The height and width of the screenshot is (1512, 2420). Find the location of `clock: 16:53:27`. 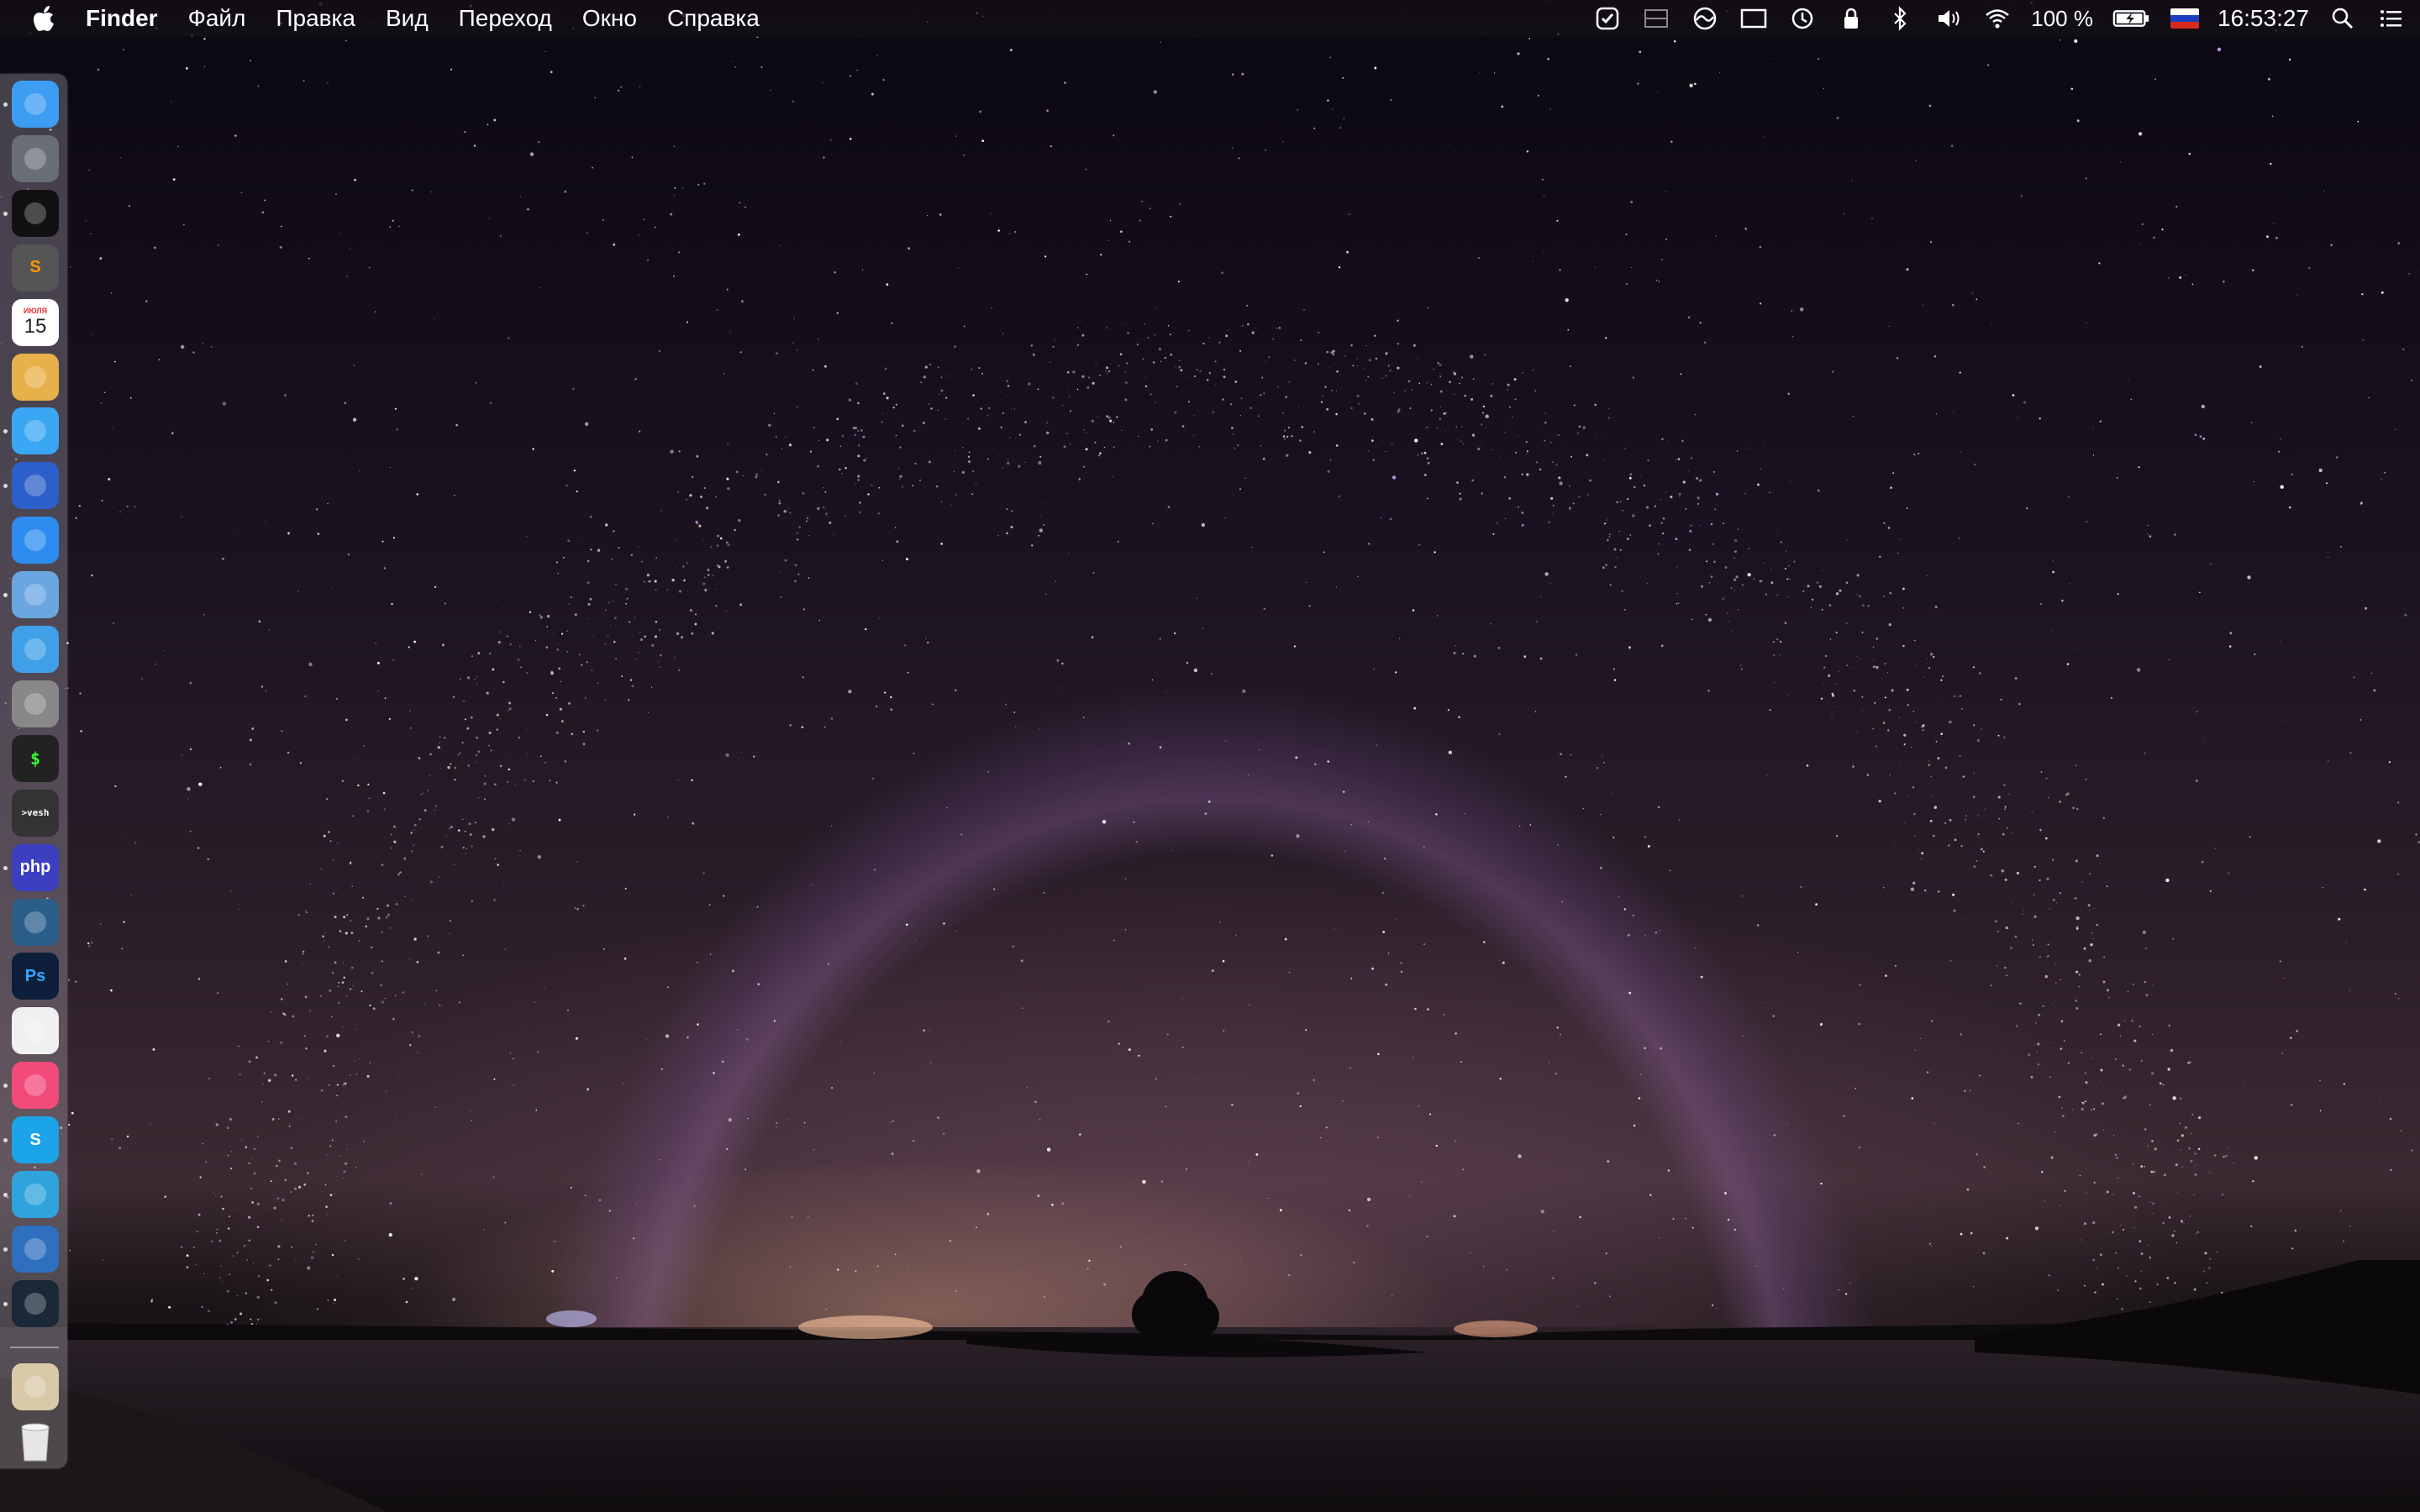

clock: 16:53:27 is located at coordinates (2263, 18).